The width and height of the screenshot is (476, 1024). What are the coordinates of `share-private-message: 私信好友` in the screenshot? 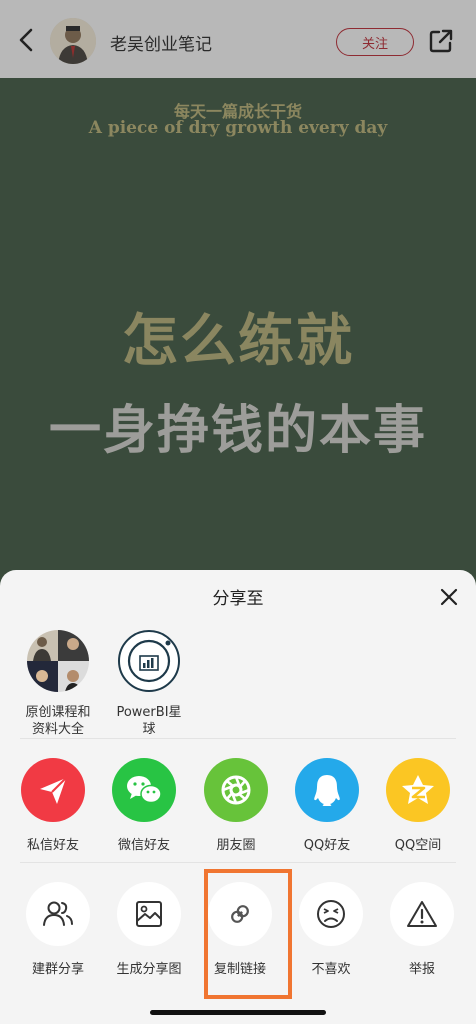 It's located at (53, 805).